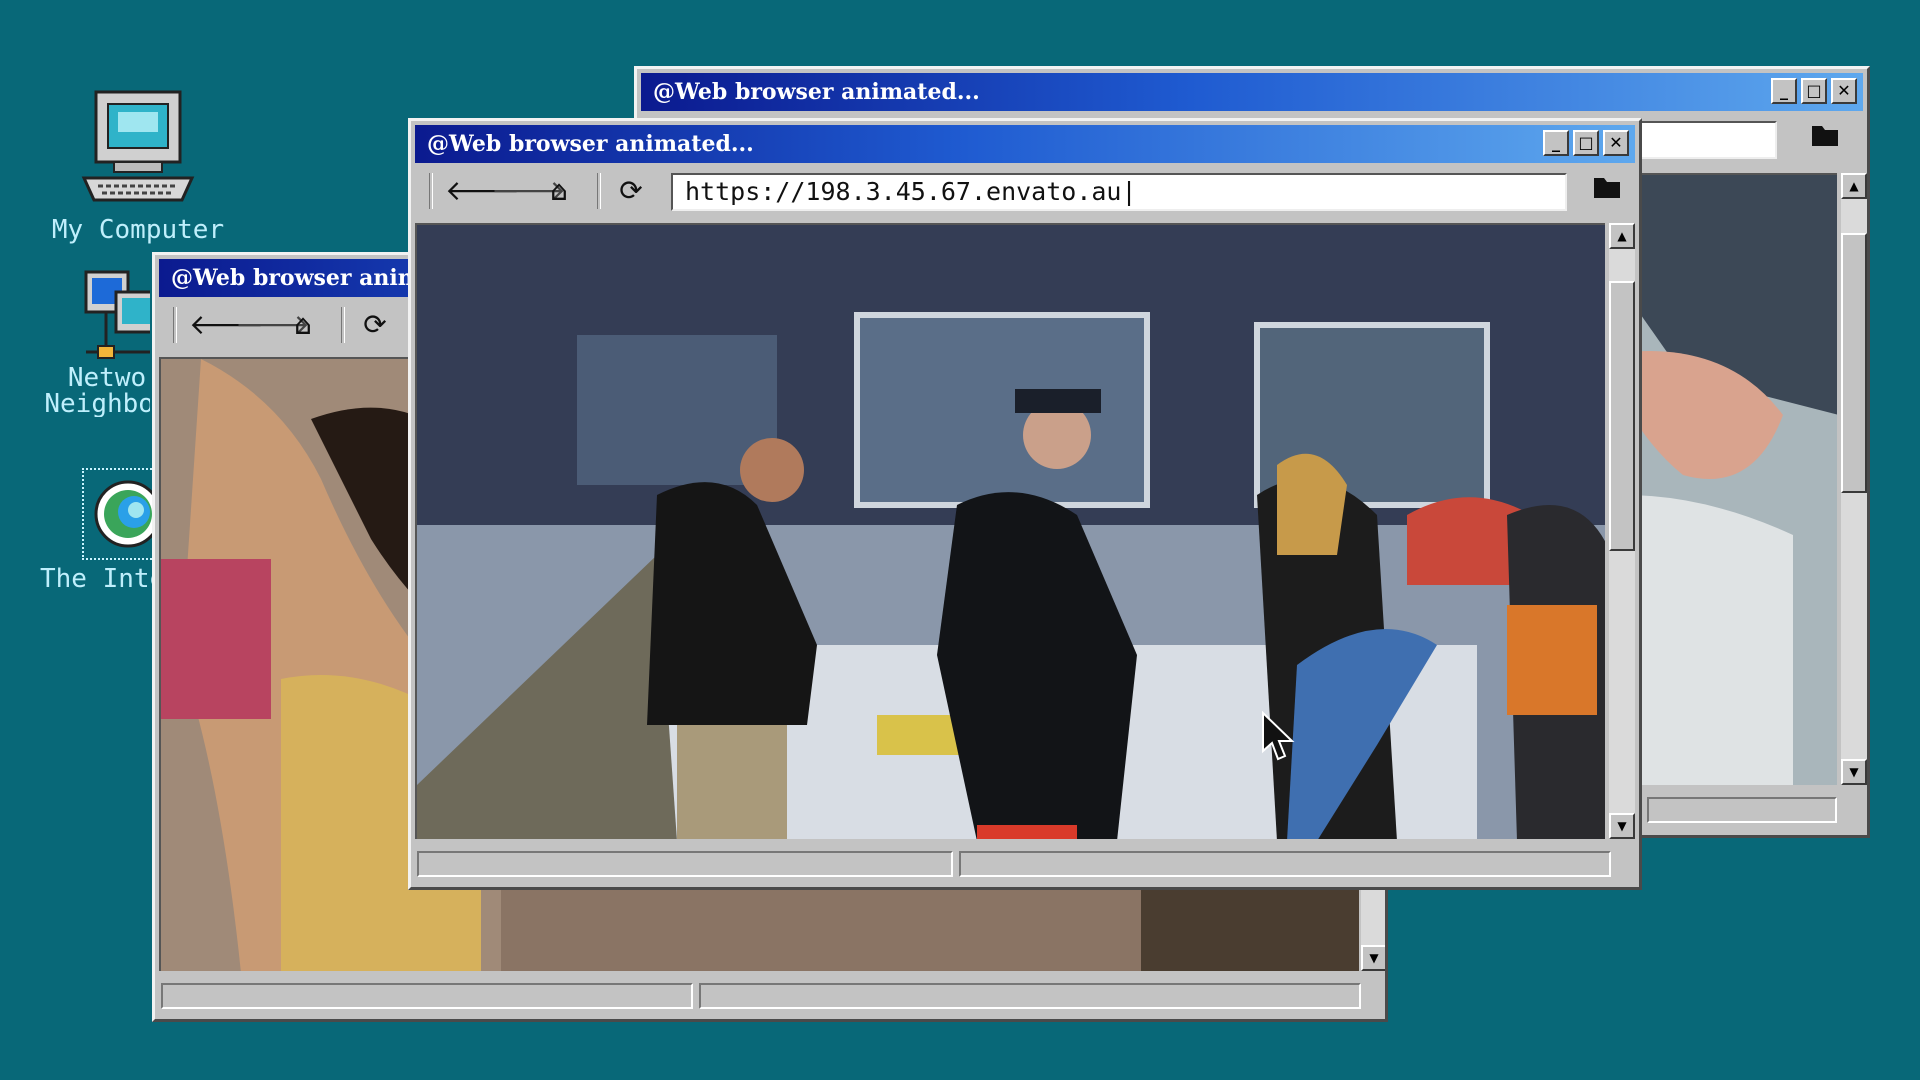 The image size is (1920, 1080). I want to click on desktop-icon-internet: The Inte, so click(96, 530).